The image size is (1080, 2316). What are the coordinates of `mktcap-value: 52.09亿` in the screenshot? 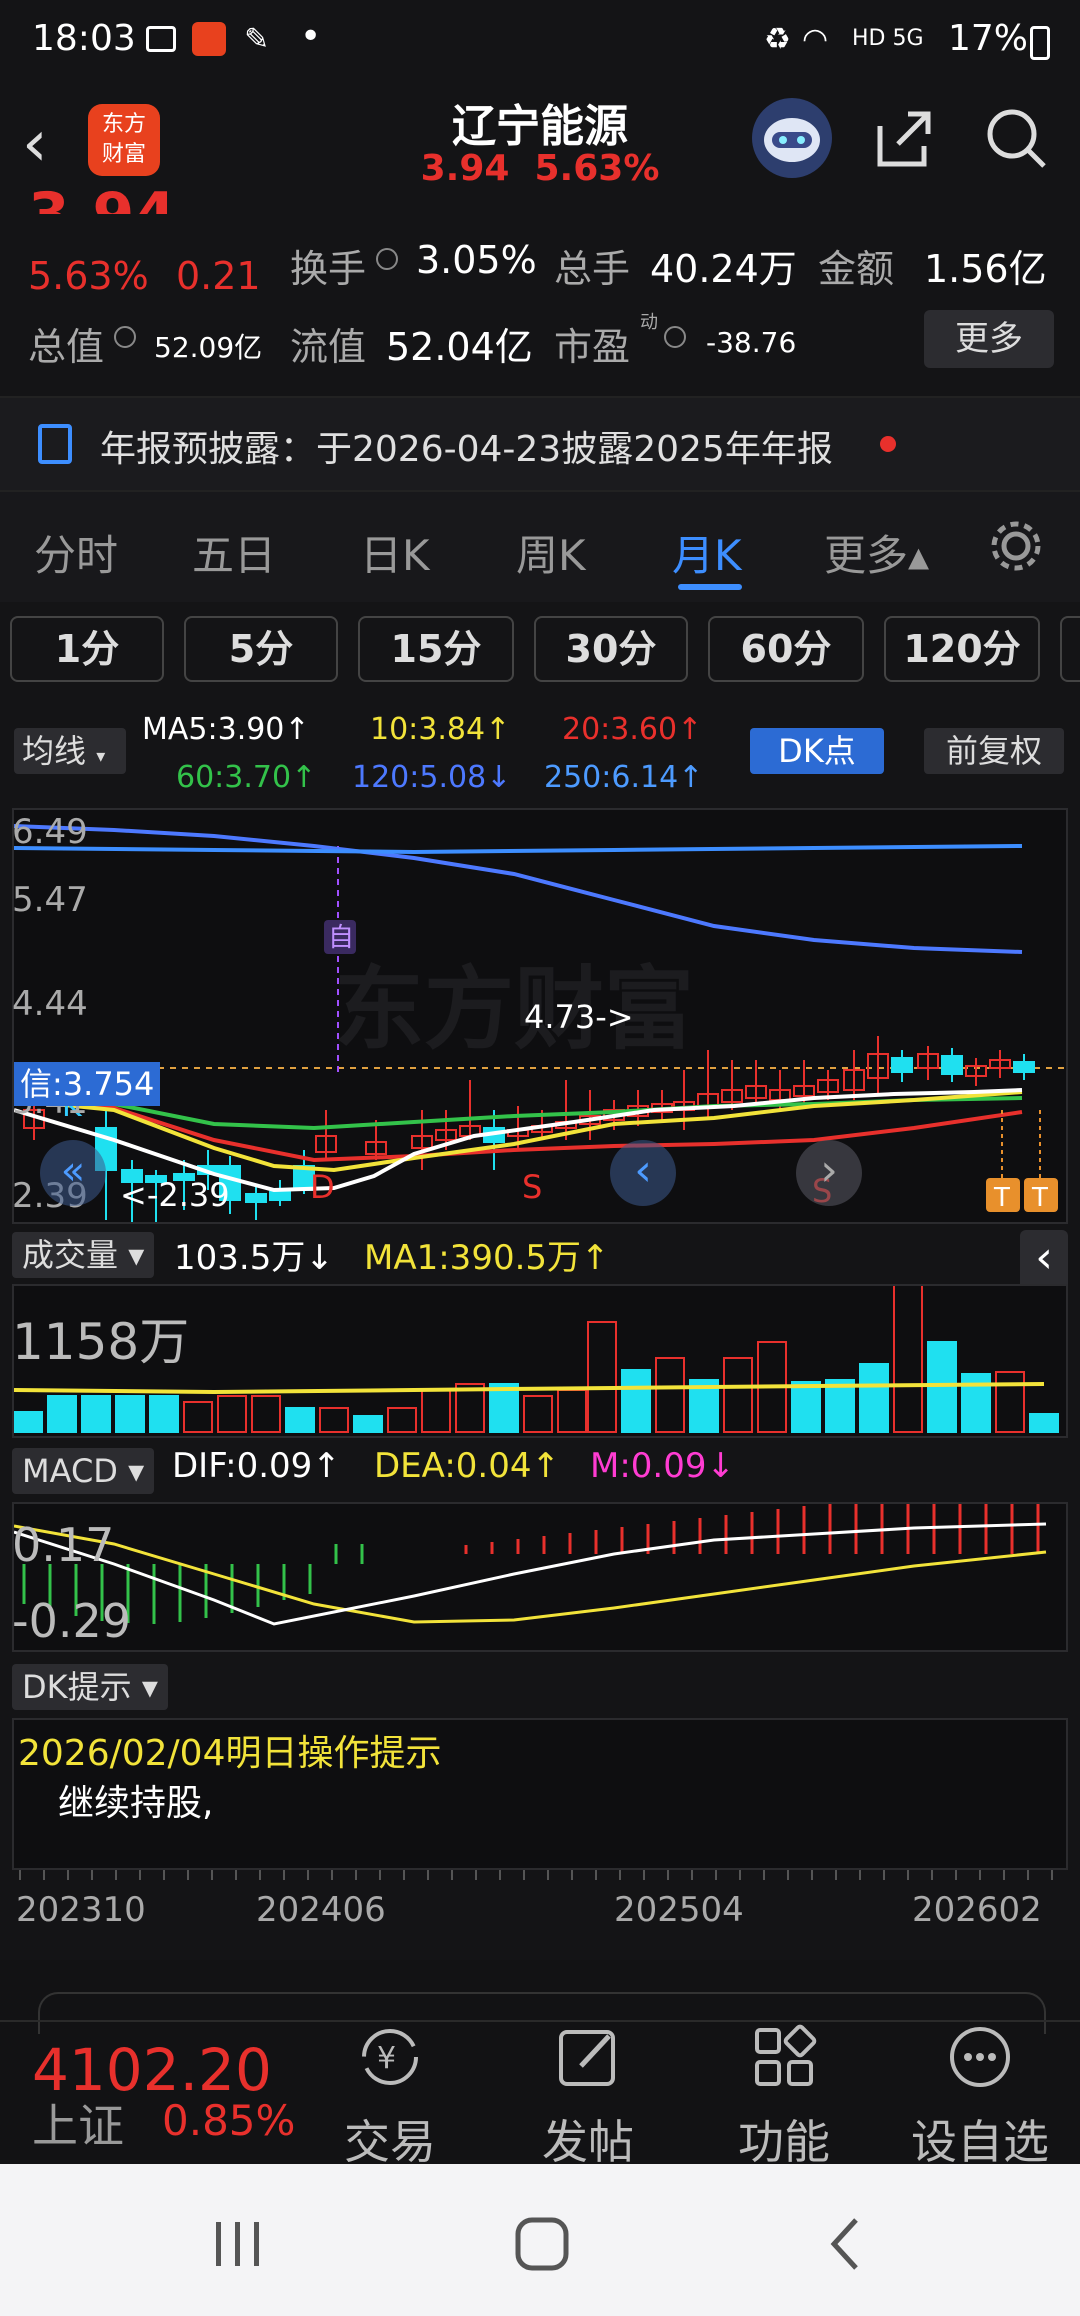 It's located at (208, 347).